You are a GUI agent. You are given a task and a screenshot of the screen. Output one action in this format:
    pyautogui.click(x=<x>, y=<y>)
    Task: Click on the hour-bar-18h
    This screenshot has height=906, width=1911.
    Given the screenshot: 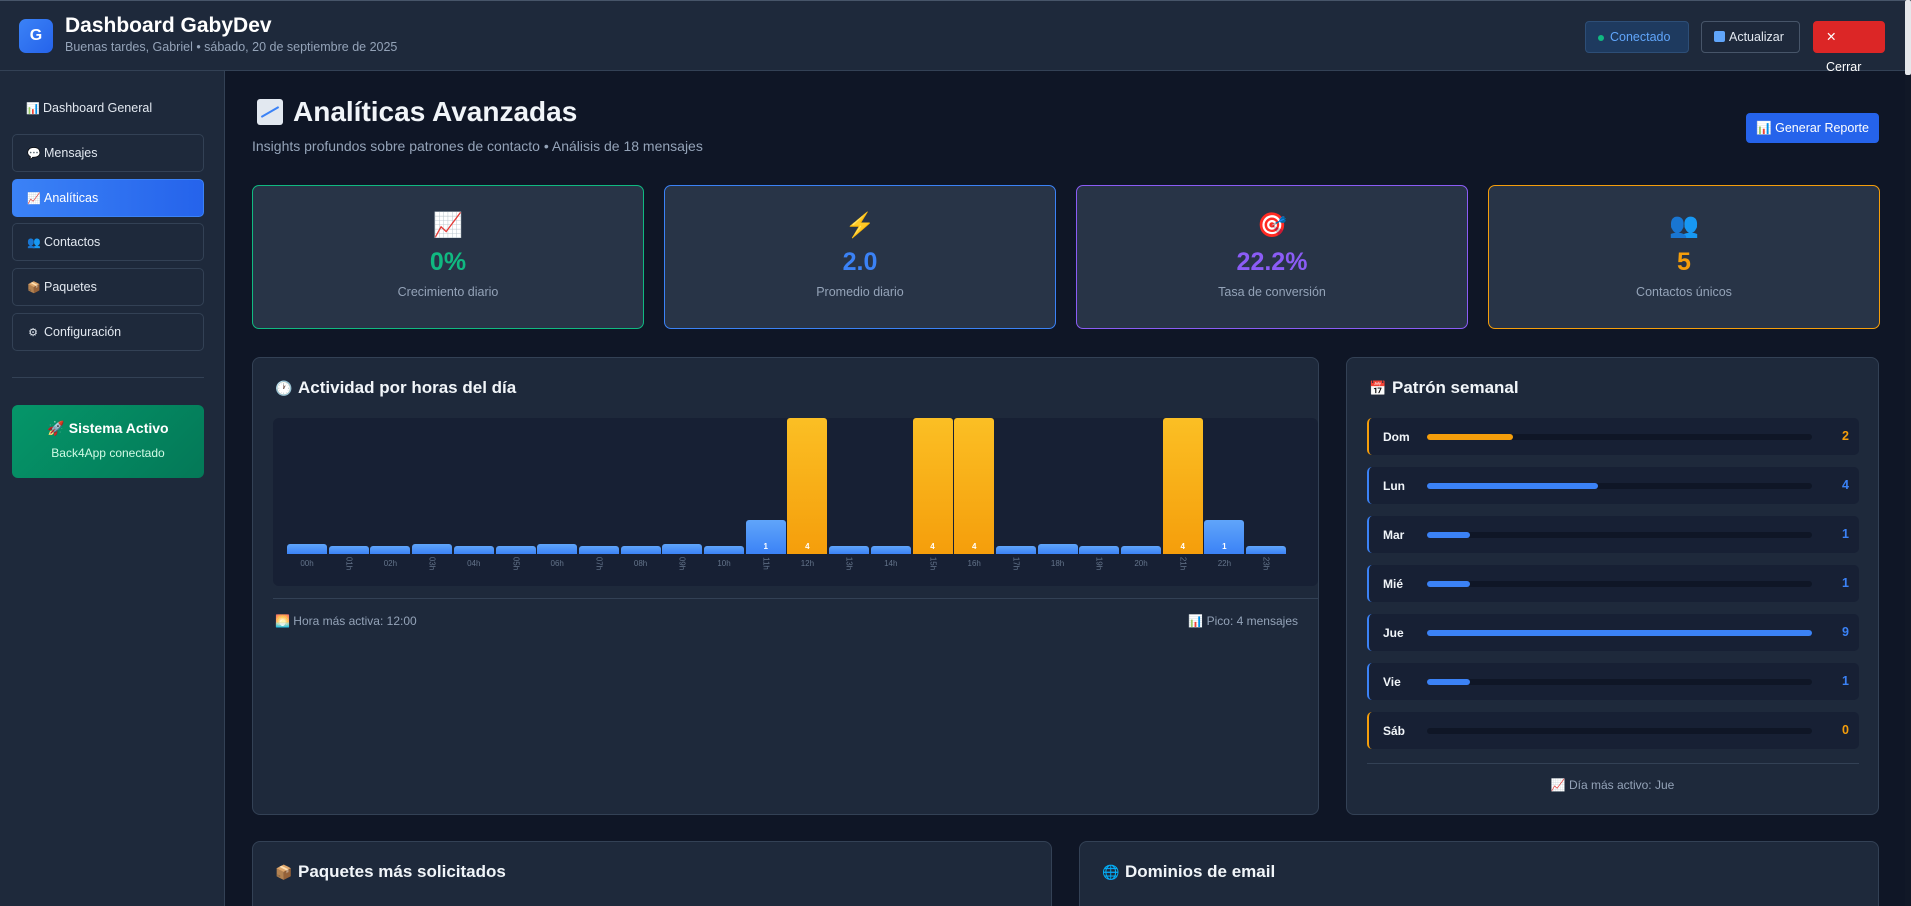 What is the action you would take?
    pyautogui.click(x=1057, y=549)
    